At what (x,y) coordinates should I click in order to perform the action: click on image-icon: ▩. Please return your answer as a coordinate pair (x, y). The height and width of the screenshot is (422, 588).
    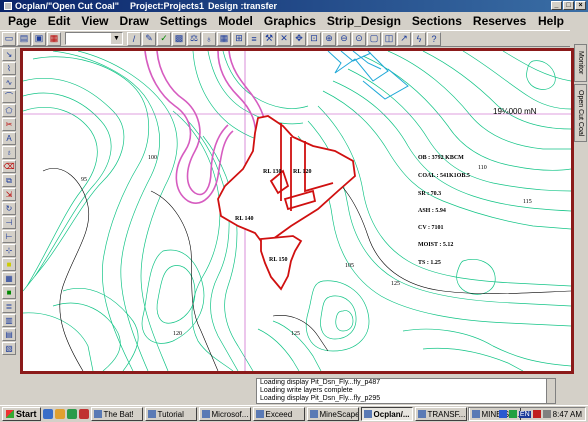
    Looking at the image, I should click on (179, 38).